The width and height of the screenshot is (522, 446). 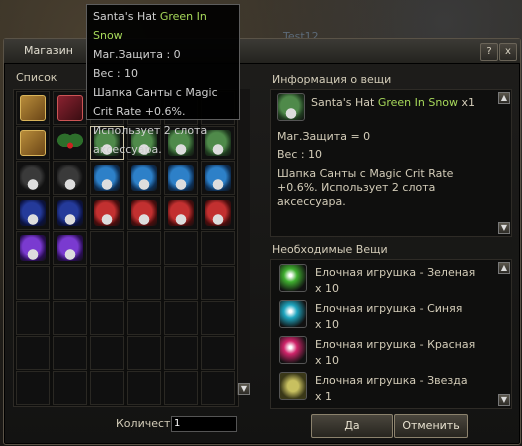 I want to click on hat-purple-icon, so click(x=33, y=248).